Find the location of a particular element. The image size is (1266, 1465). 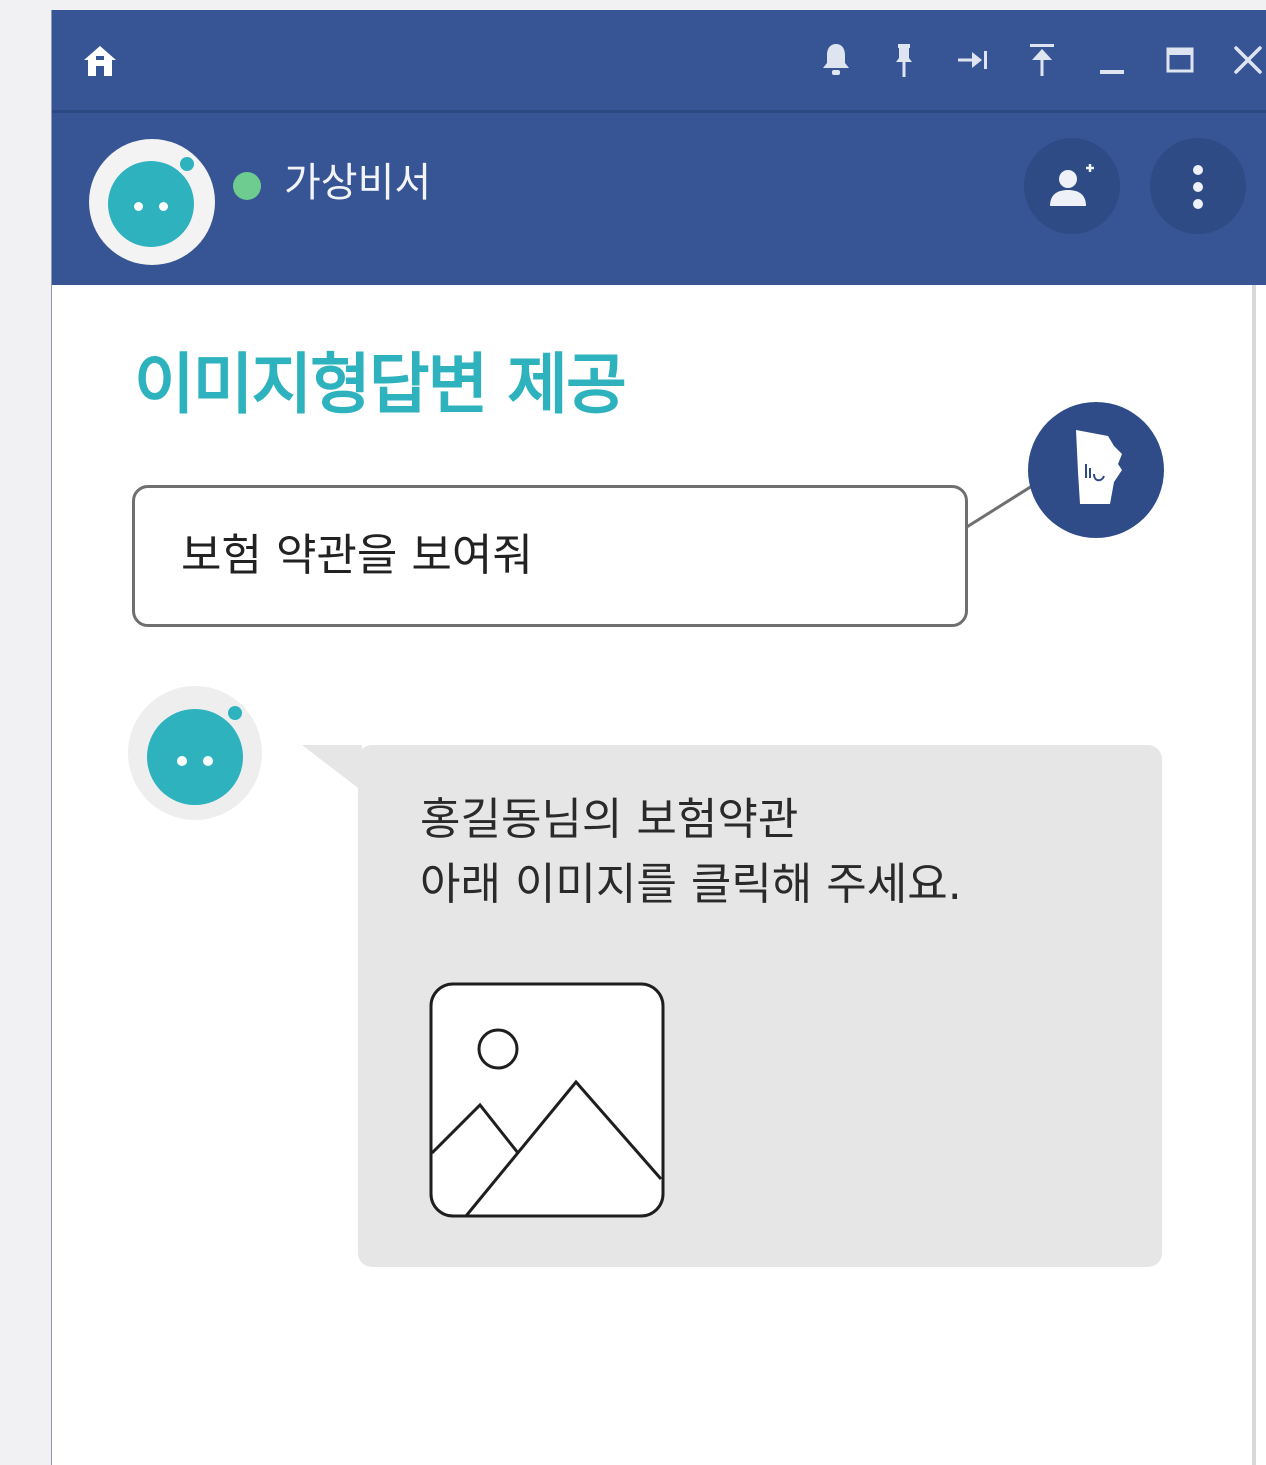

chat-header: 가상비서 is located at coordinates (659, 199).